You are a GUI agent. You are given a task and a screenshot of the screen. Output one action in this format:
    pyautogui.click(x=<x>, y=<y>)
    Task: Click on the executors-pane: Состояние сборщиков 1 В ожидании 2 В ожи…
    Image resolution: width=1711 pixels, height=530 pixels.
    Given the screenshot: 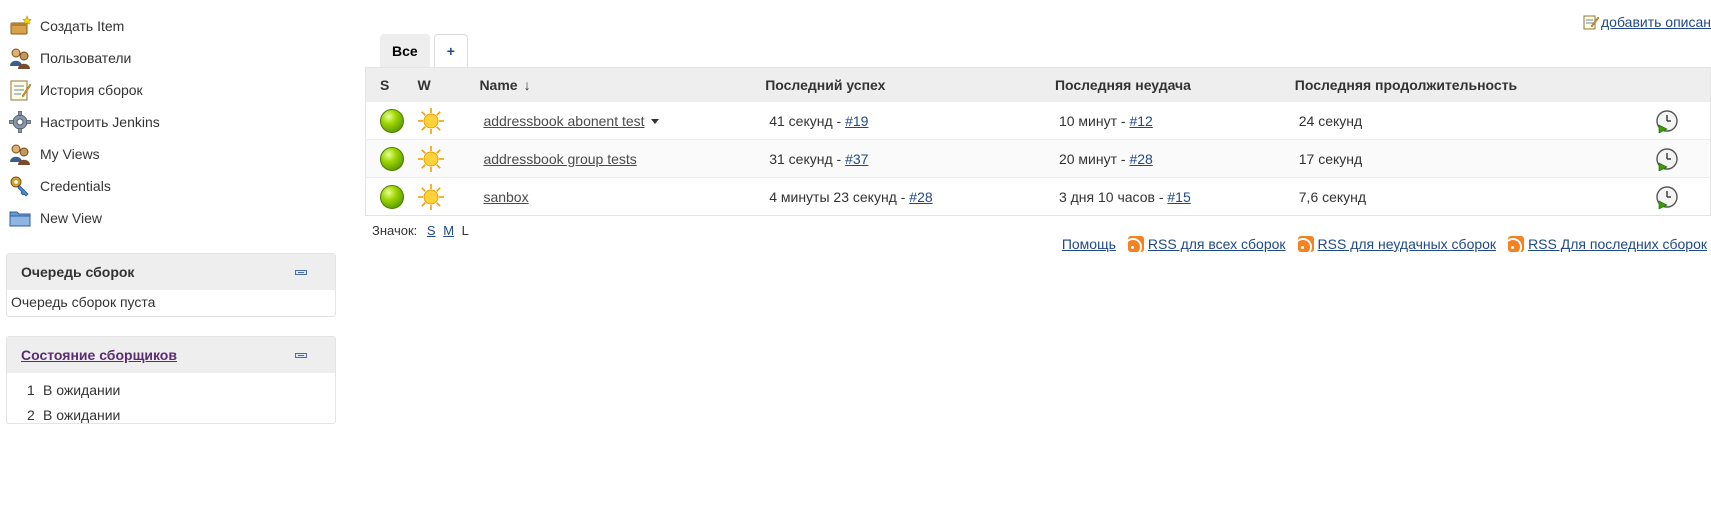 What is the action you would take?
    pyautogui.click(x=171, y=380)
    